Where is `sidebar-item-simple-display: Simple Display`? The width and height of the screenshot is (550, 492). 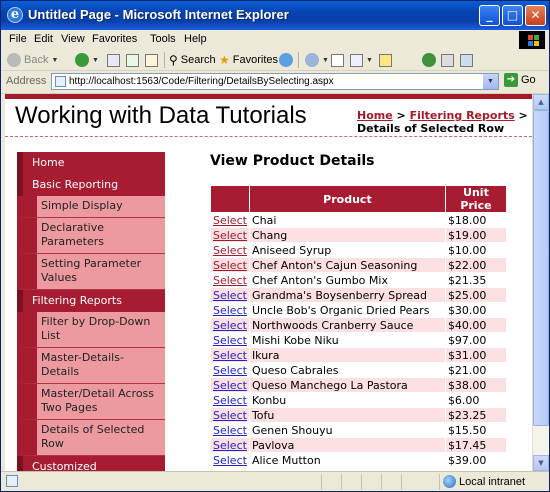 sidebar-item-simple-display: Simple Display is located at coordinates (91, 207).